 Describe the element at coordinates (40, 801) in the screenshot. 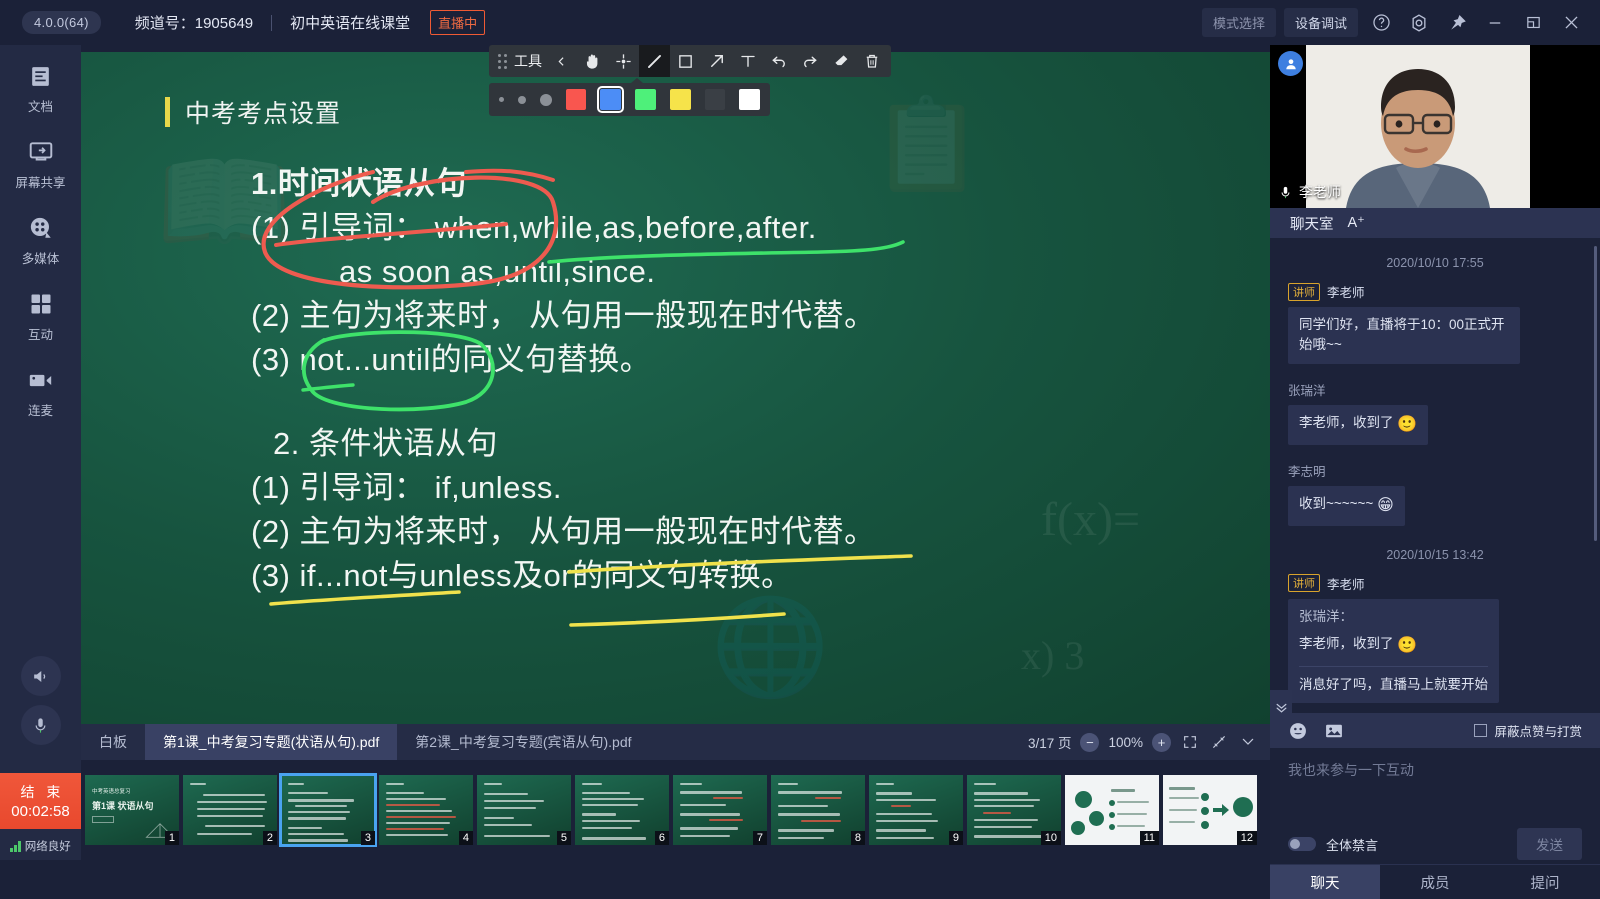

I see `end-class-button: 结 束 00:02:58` at that location.